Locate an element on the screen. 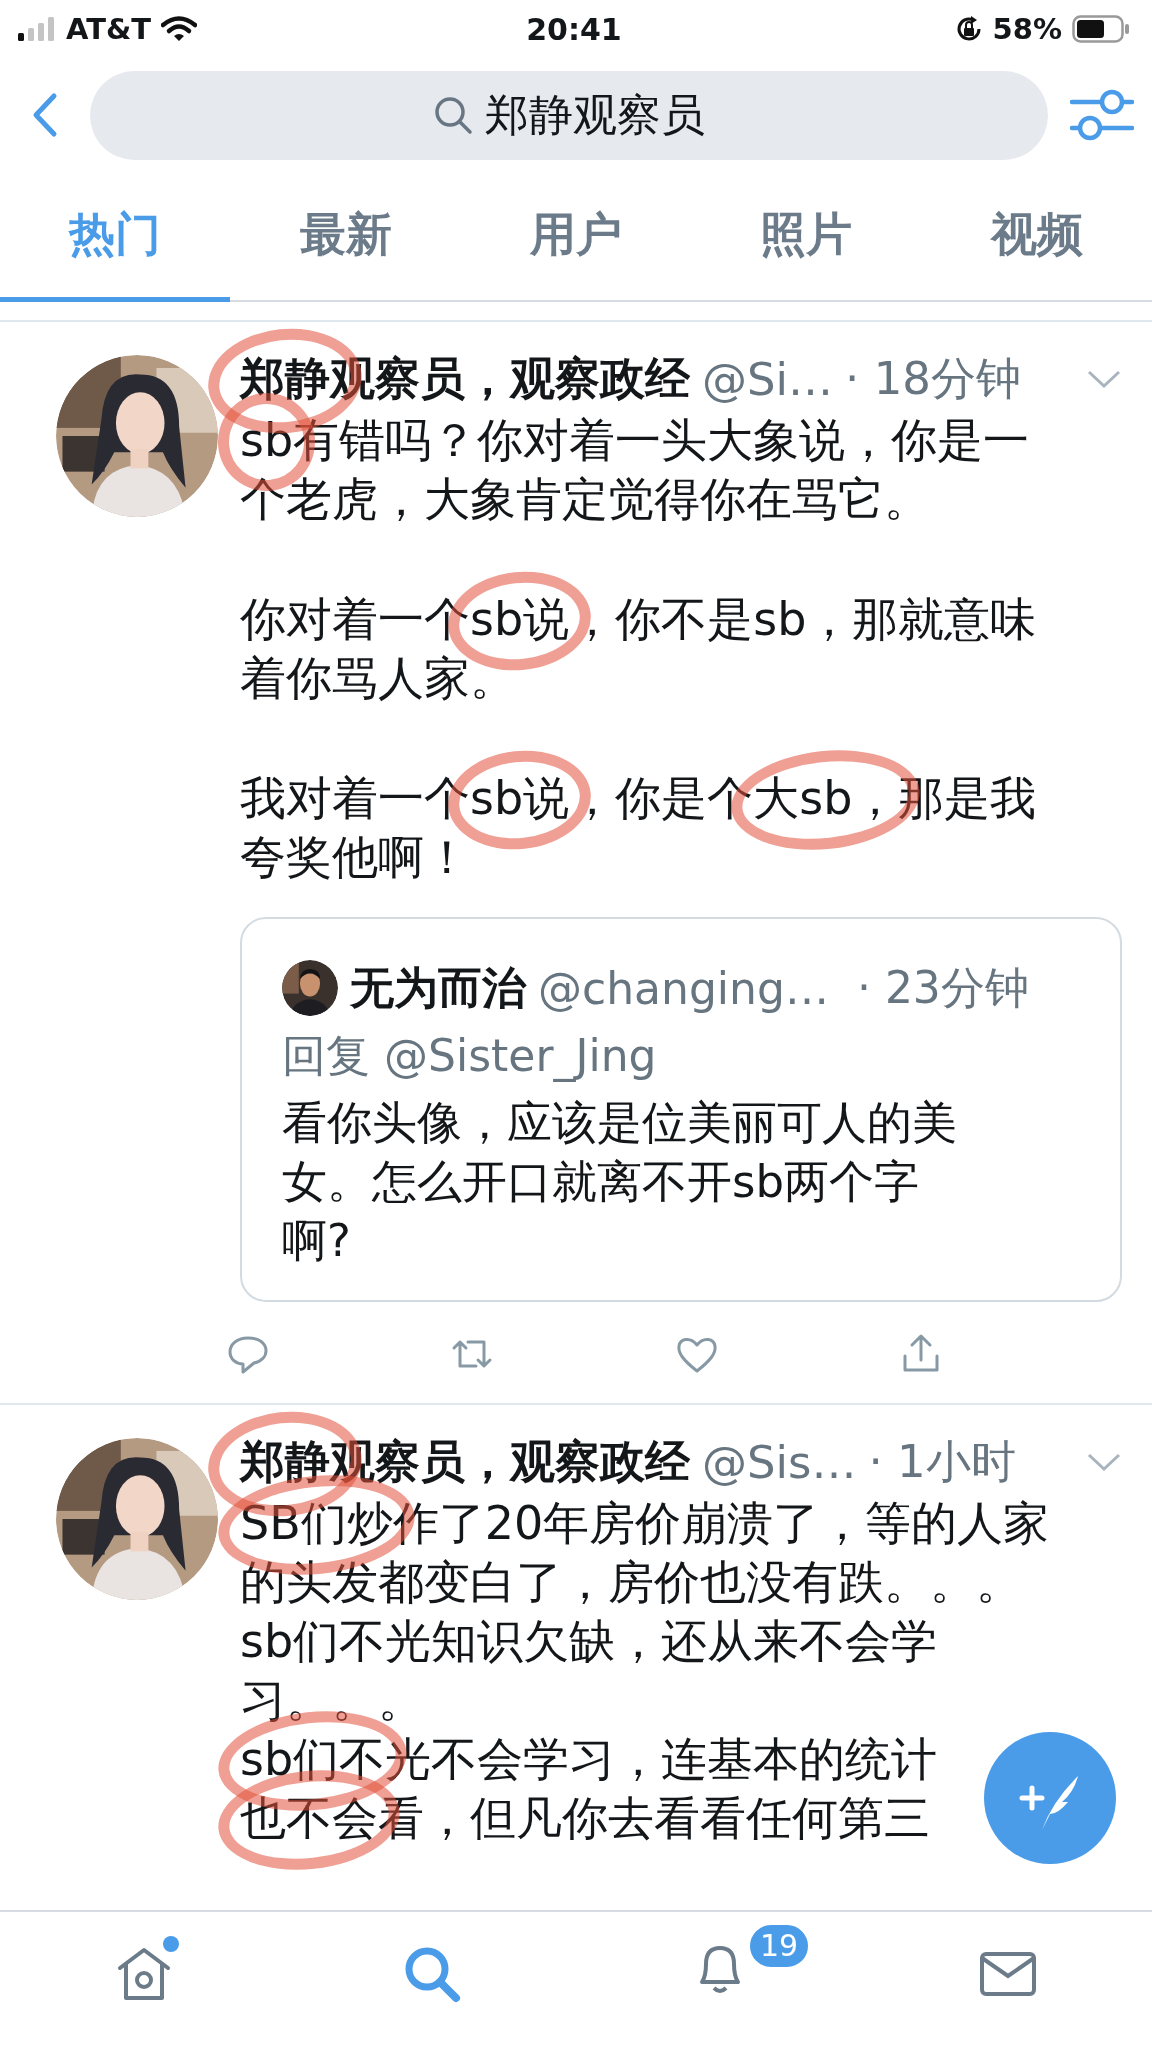  tab: 最新 is located at coordinates (345, 237).